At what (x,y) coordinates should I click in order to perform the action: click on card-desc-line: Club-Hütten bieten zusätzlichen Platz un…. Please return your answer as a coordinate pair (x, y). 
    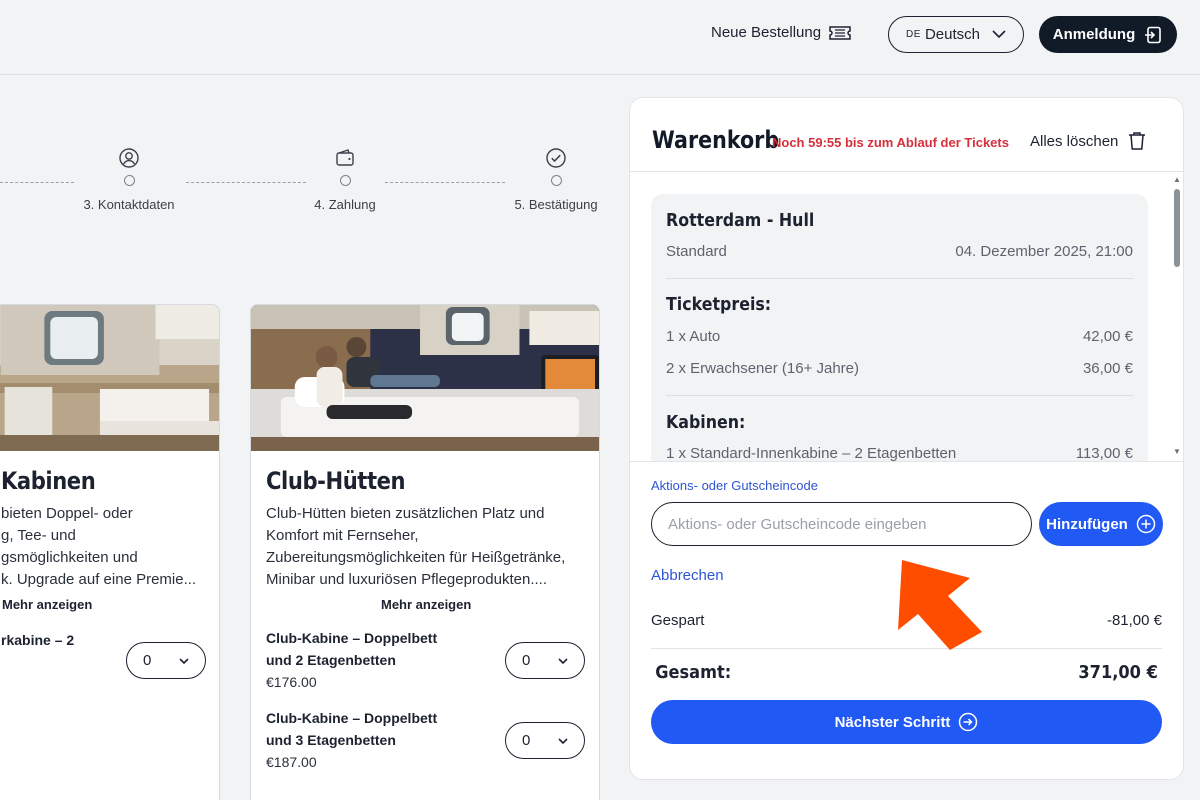
    Looking at the image, I should click on (405, 513).